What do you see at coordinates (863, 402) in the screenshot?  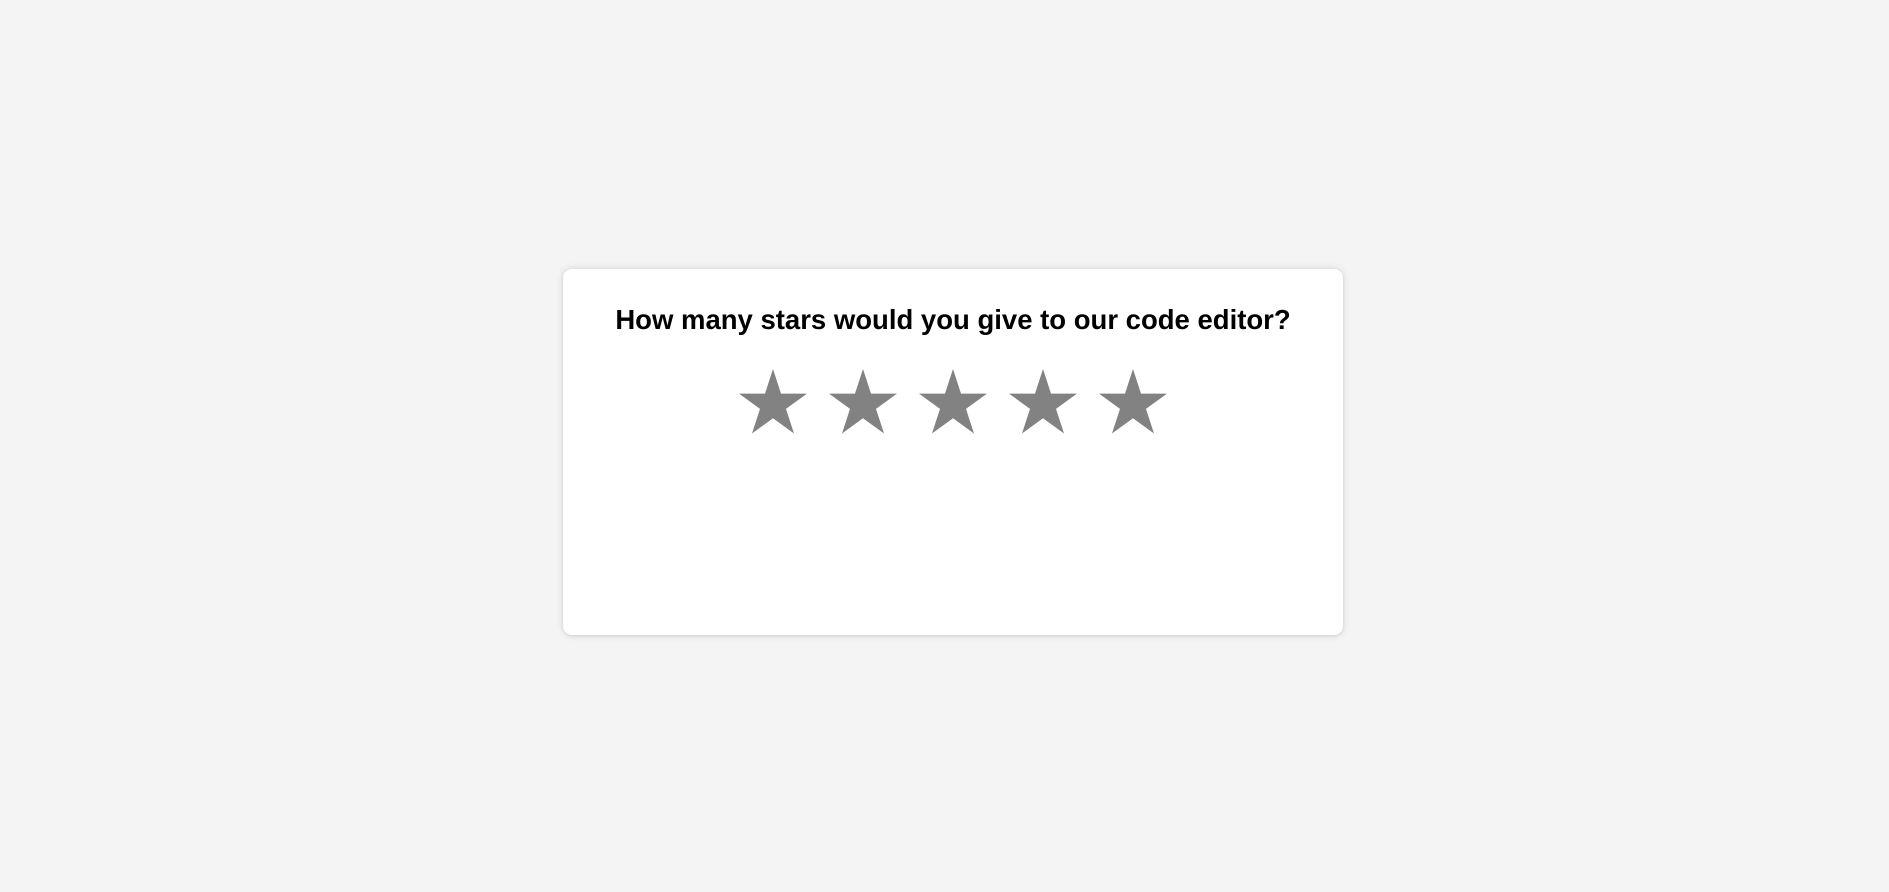 I see `star-2-icon` at bounding box center [863, 402].